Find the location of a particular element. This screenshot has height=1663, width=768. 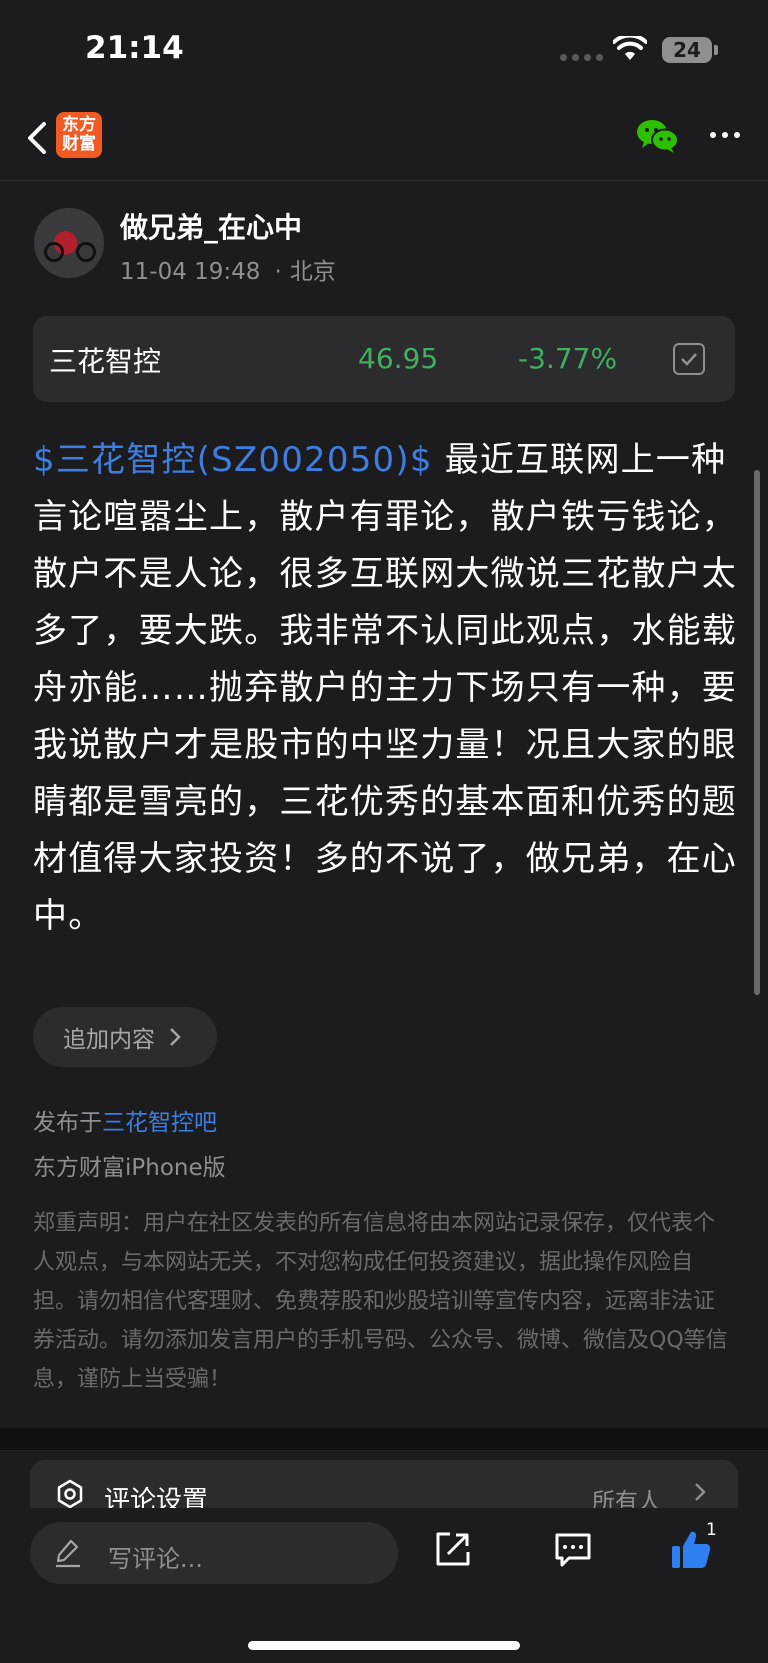

author-name: 做兄弟_在心中 is located at coordinates (211, 226).